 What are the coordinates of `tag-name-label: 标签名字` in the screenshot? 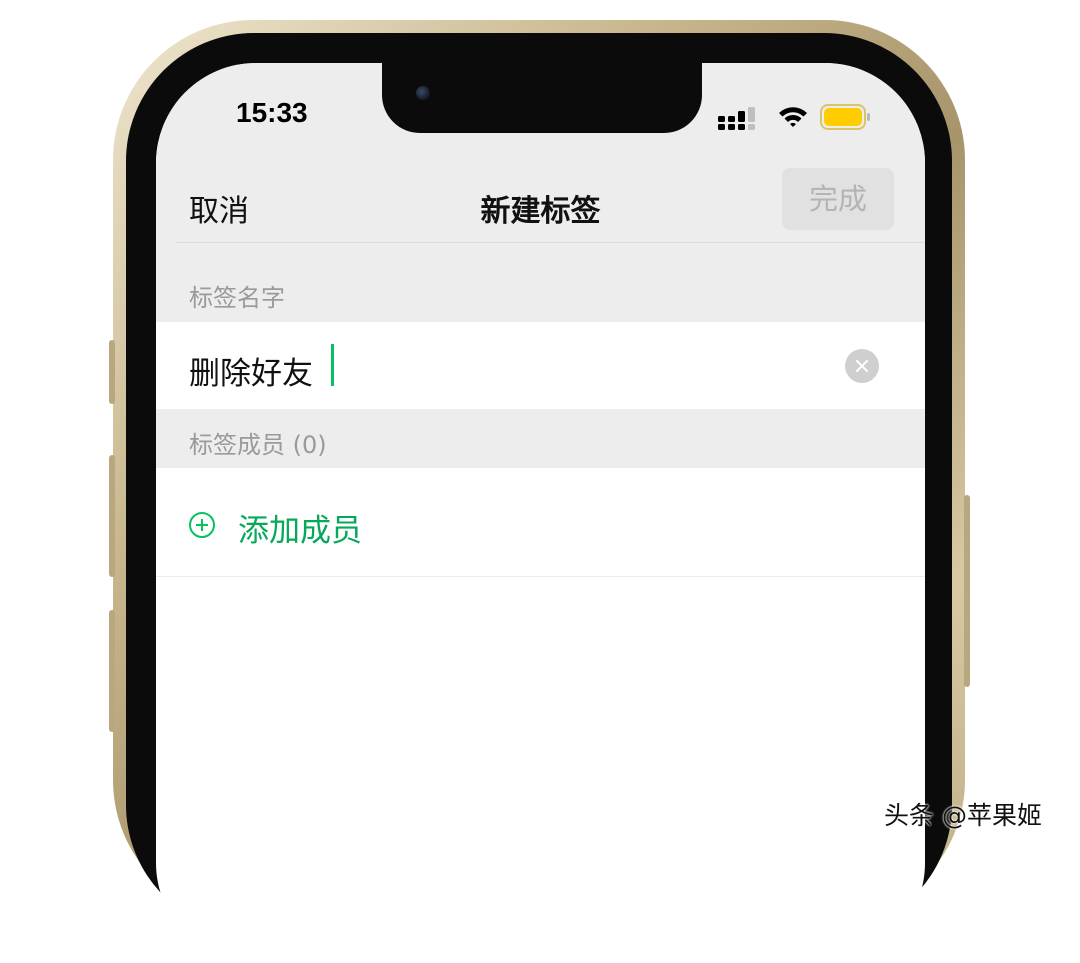 It's located at (237, 298).